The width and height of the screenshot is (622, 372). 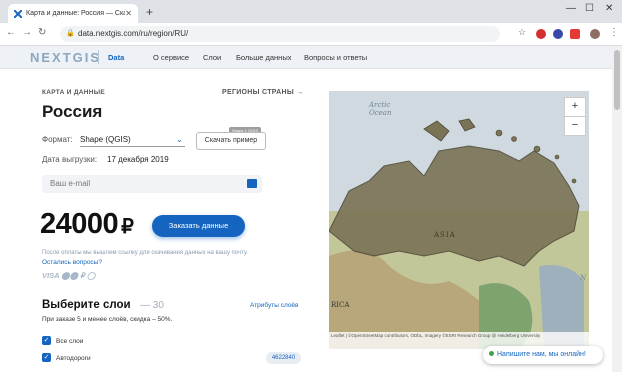 What do you see at coordinates (558, 34) in the screenshot?
I see `extension-icon` at bounding box center [558, 34].